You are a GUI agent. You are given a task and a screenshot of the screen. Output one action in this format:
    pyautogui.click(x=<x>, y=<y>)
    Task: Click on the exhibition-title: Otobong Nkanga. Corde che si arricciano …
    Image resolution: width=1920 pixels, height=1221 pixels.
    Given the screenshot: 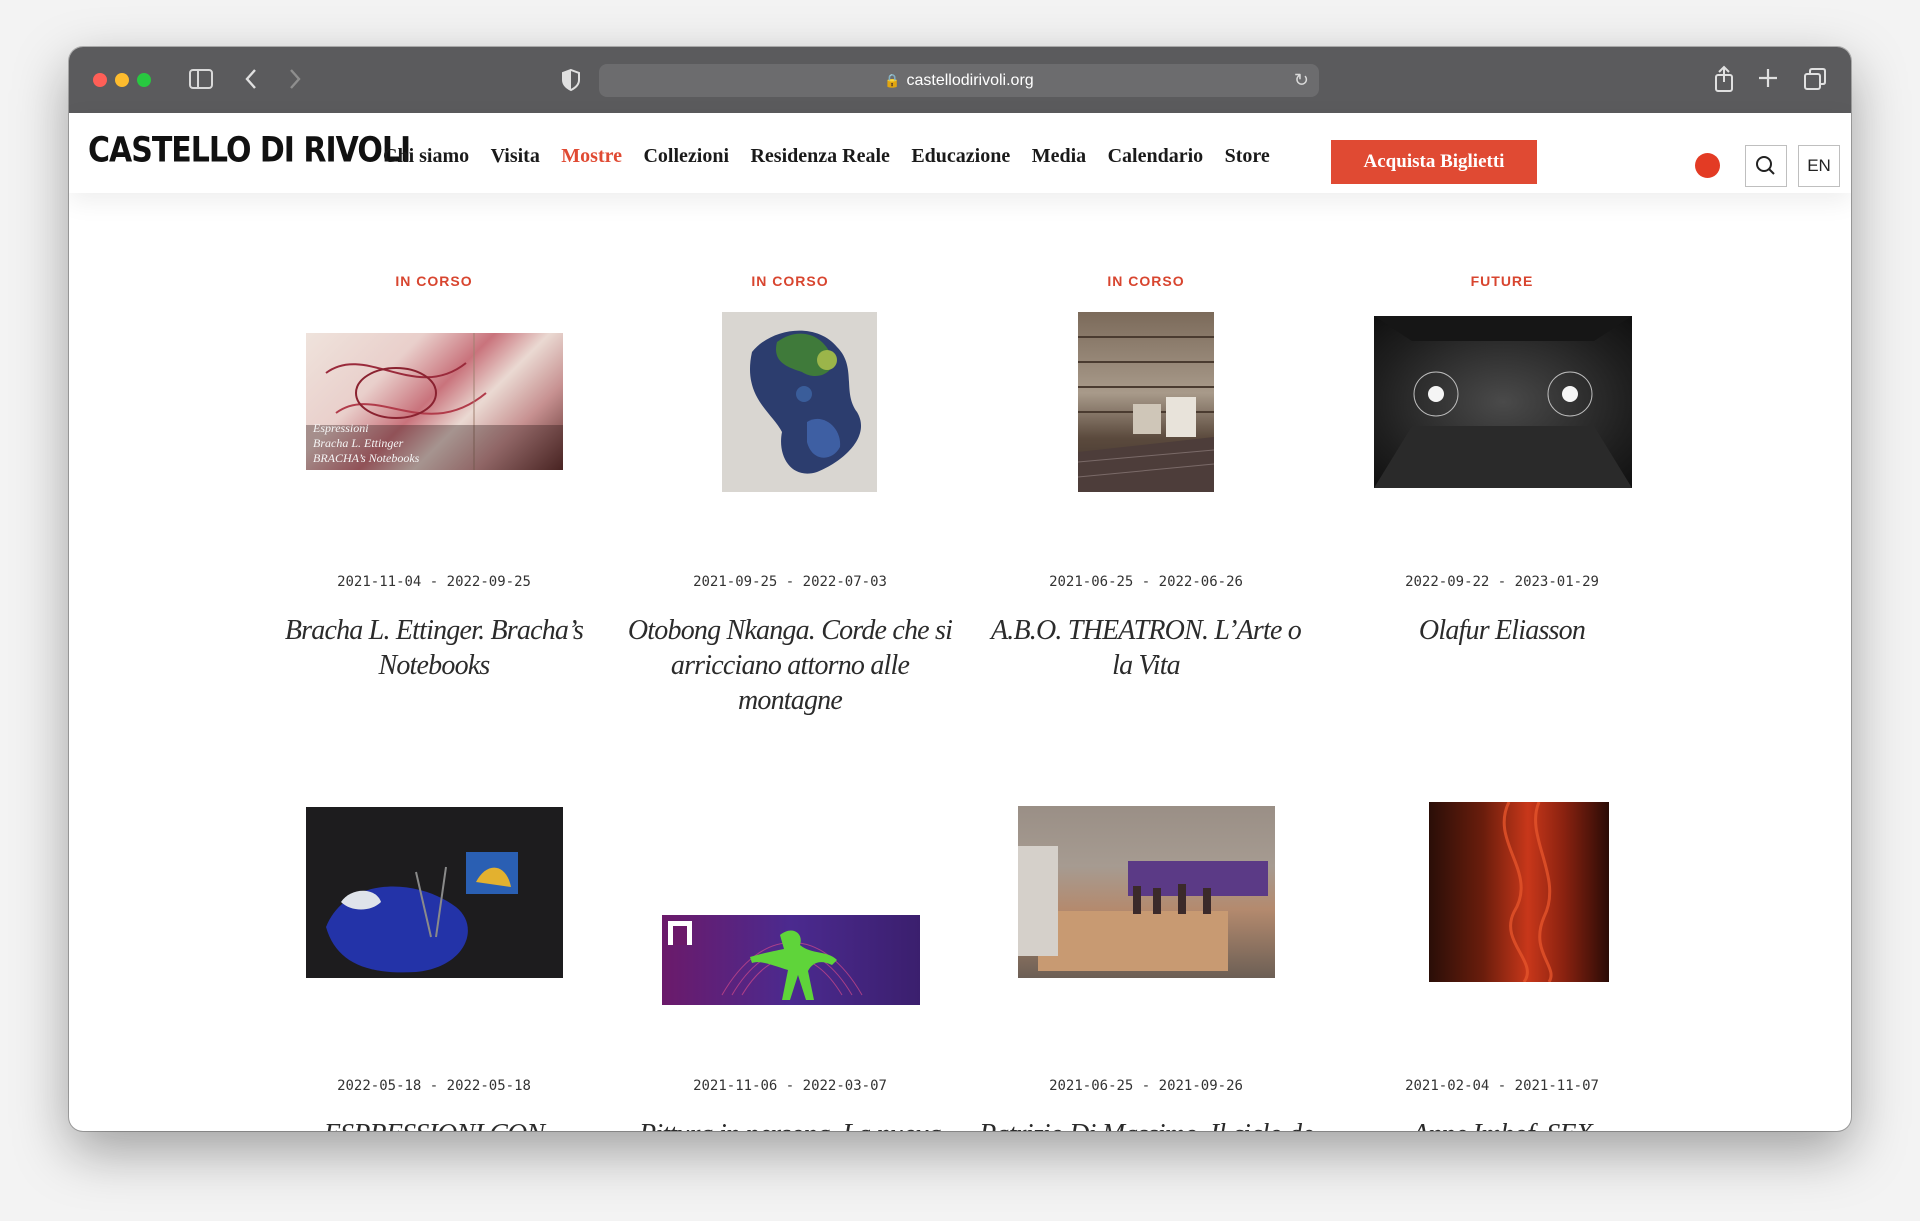 What is the action you would take?
    pyautogui.click(x=790, y=665)
    